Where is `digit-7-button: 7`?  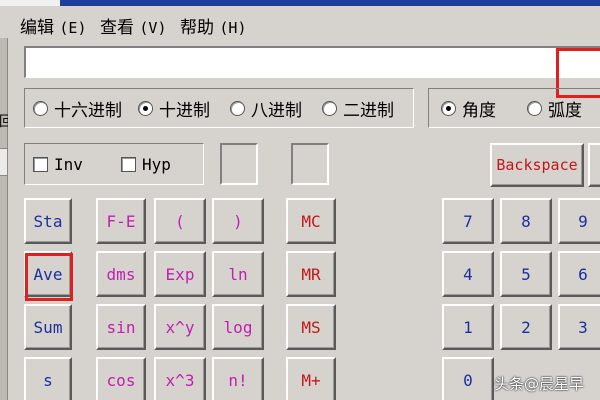 digit-7-button: 7 is located at coordinates (468, 221).